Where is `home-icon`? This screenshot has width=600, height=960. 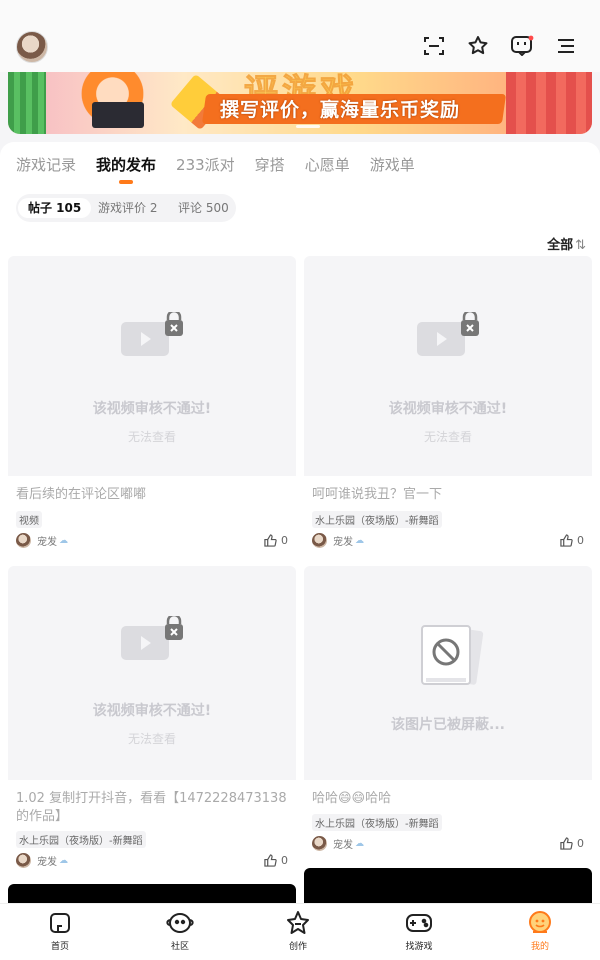
home-icon is located at coordinates (60, 923).